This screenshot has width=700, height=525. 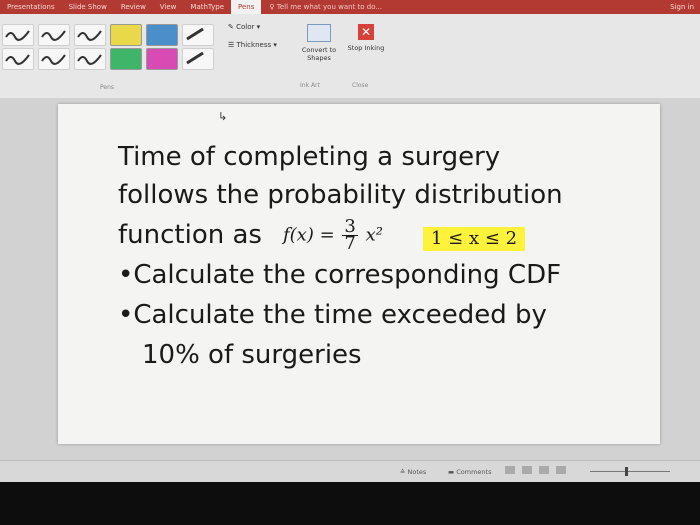 What do you see at coordinates (126, 35) in the screenshot?
I see `highlighter-yellow` at bounding box center [126, 35].